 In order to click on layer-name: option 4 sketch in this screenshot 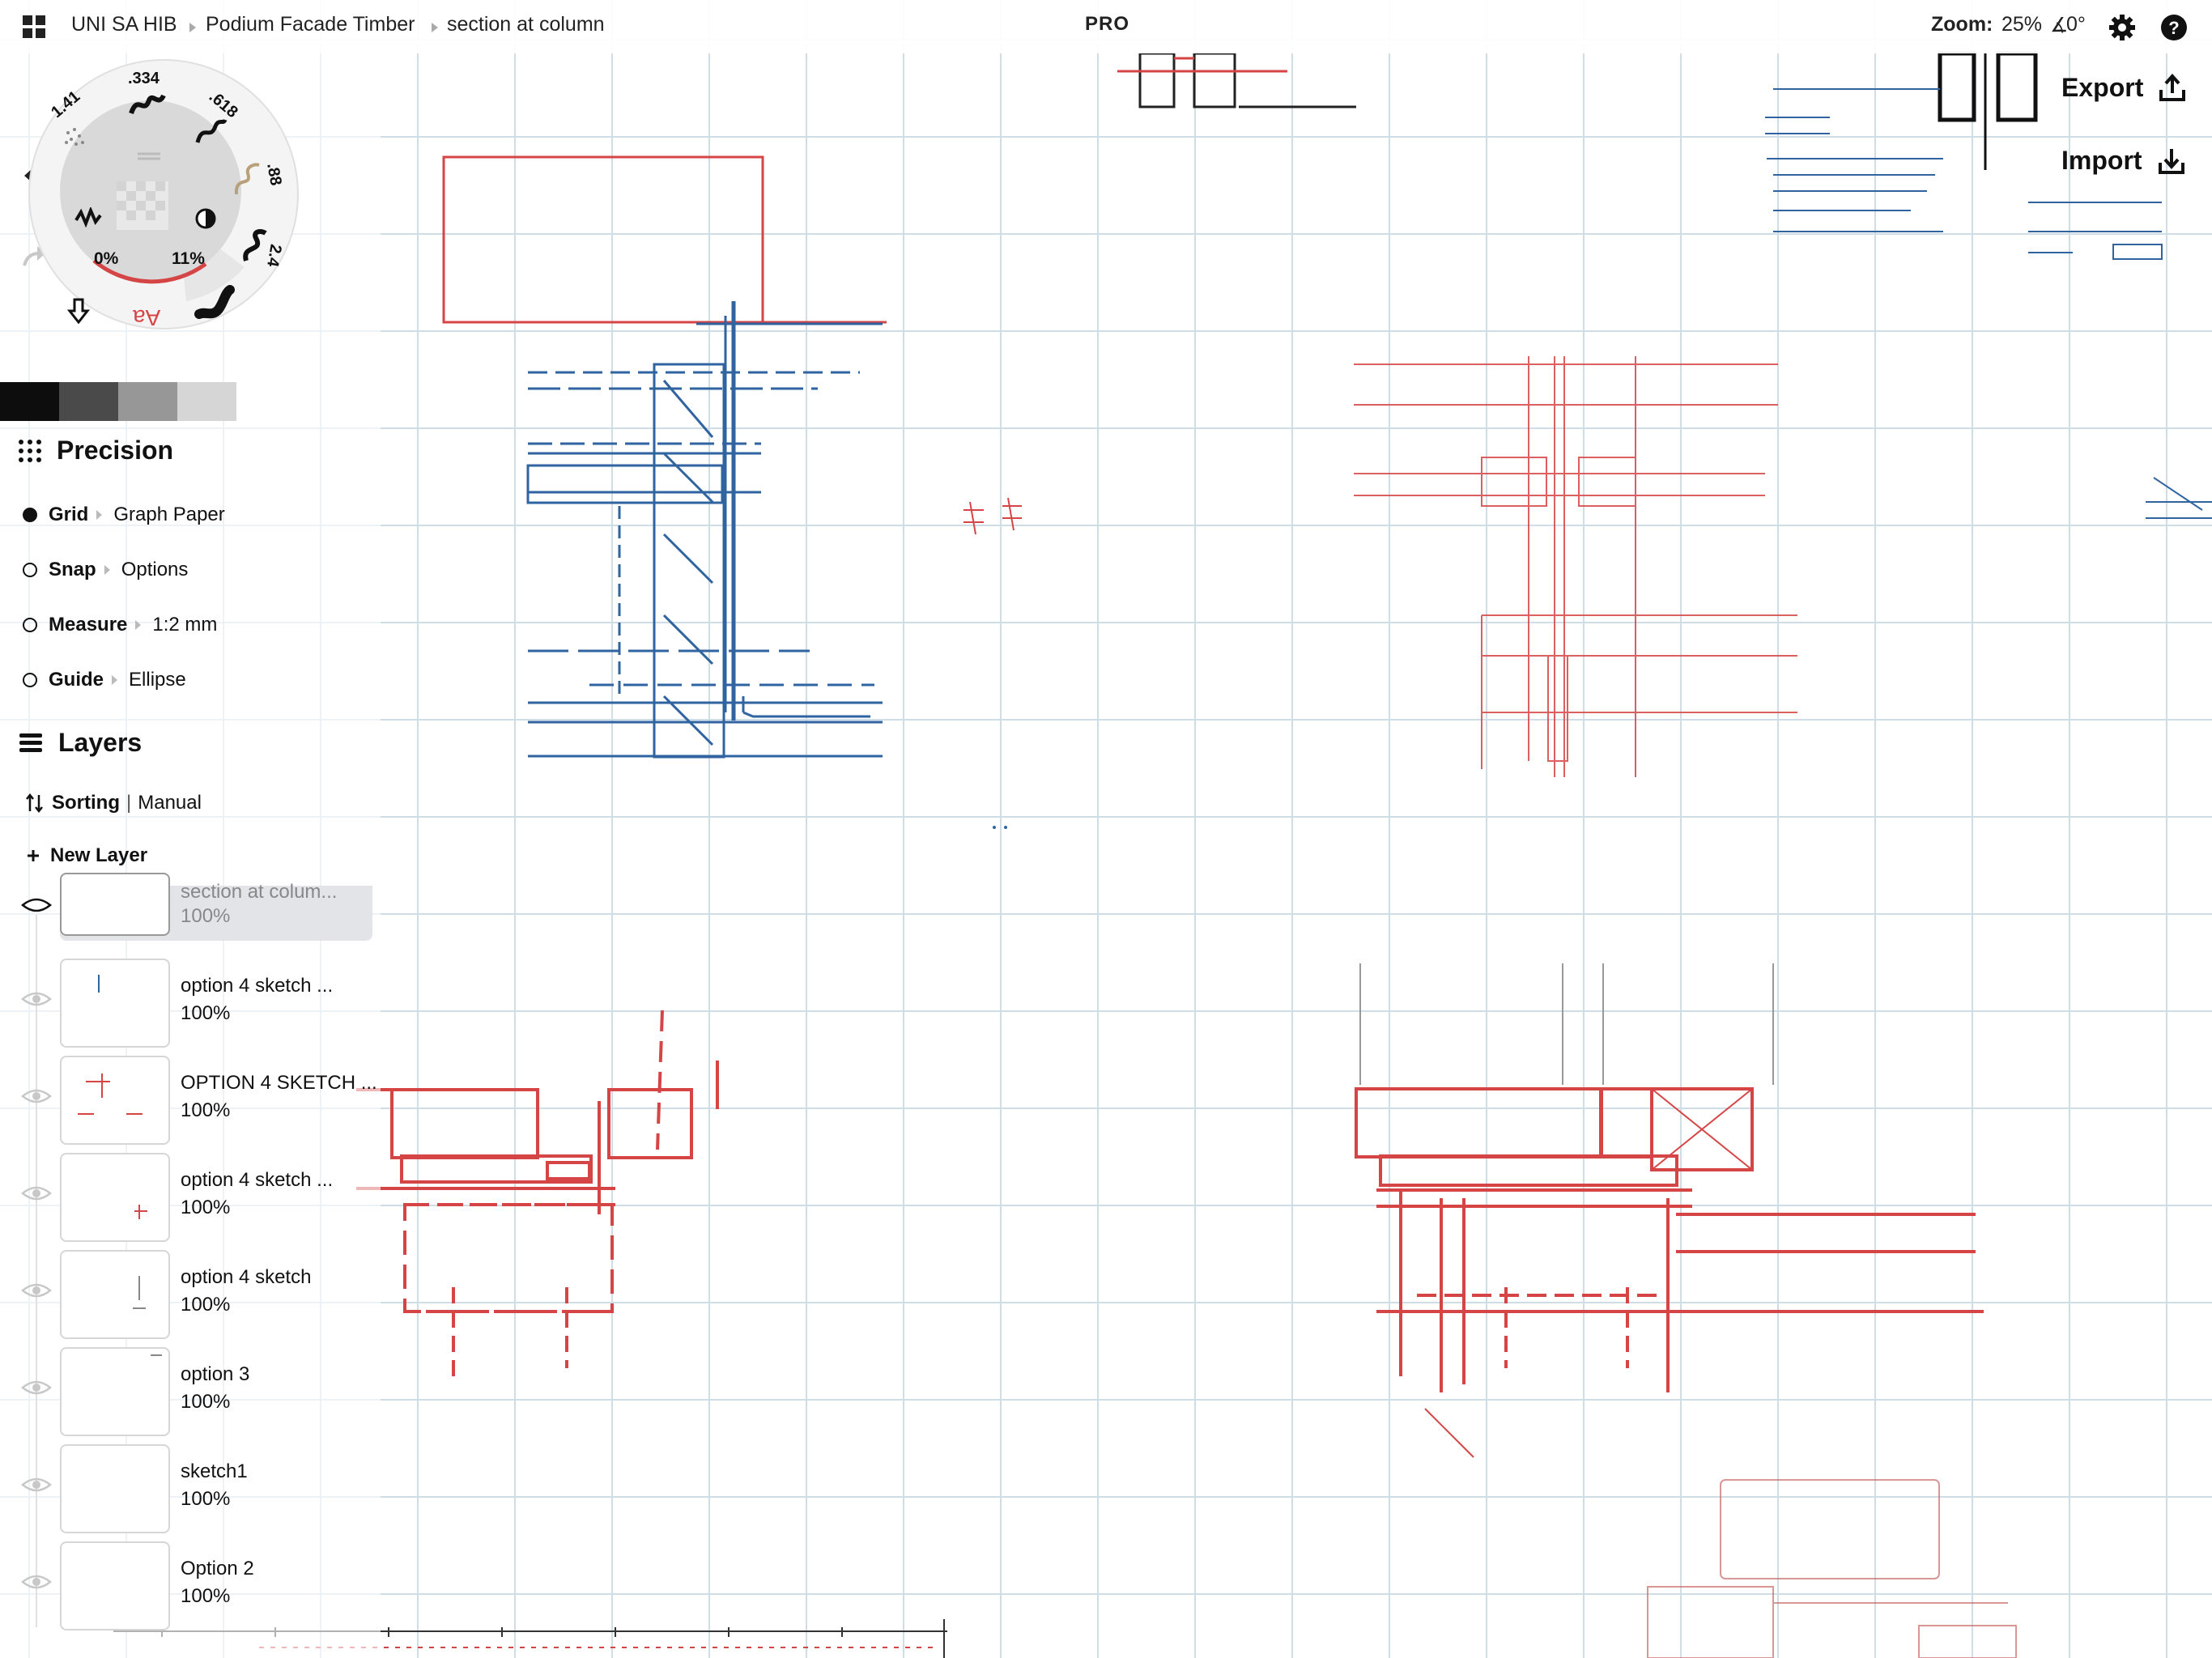, I will do `click(246, 1277)`.